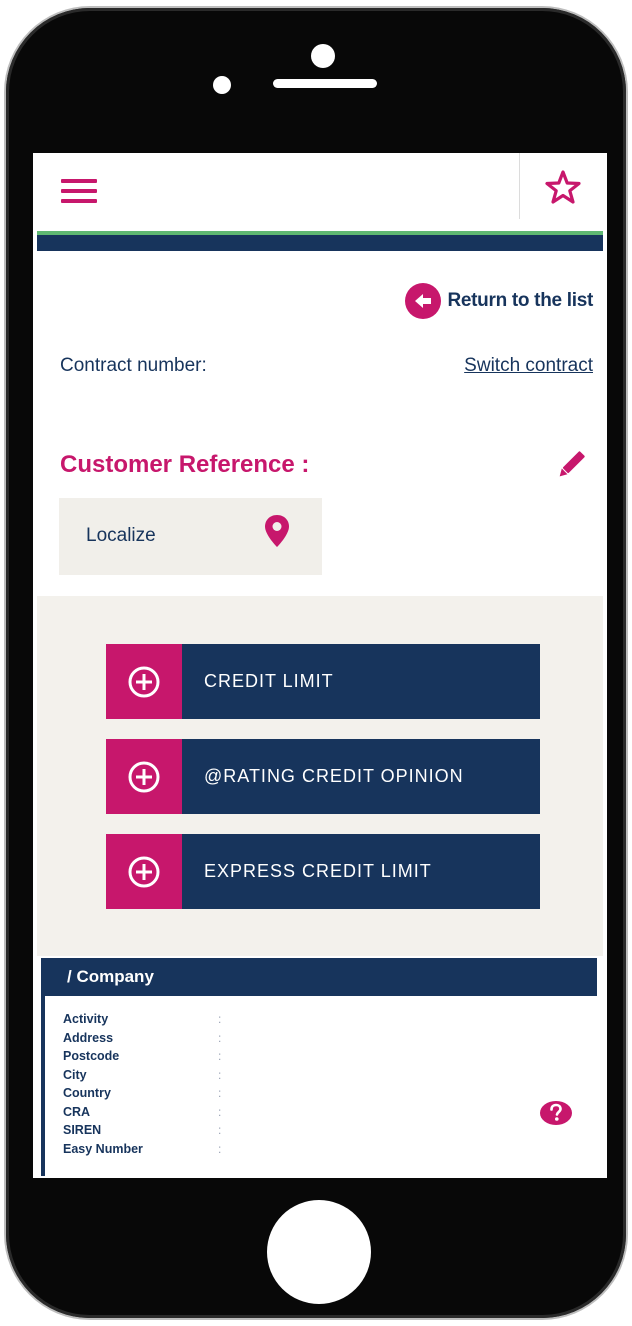 The image size is (632, 1326). What do you see at coordinates (325, 83) in the screenshot?
I see `speaker-icon` at bounding box center [325, 83].